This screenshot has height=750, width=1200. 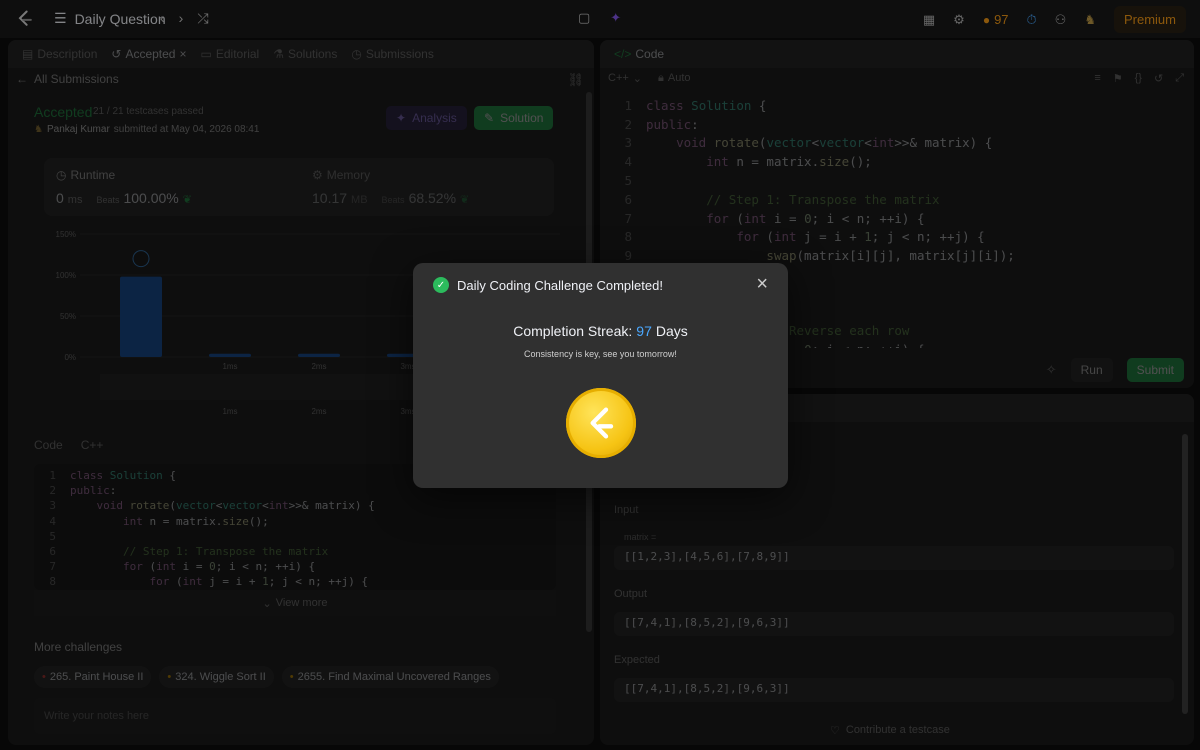 I want to click on days-word: Days, so click(x=671, y=331).